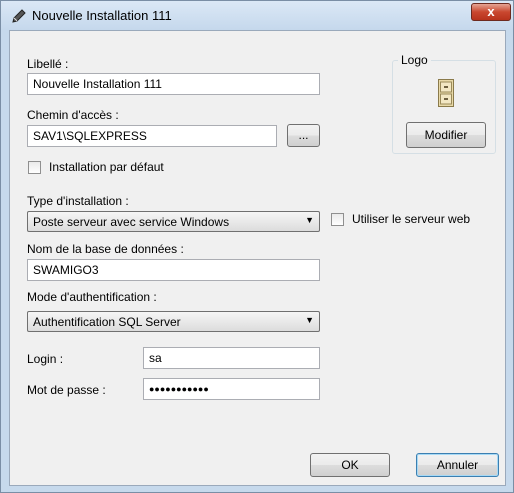 The width and height of the screenshot is (514, 493). I want to click on filing-cabinet-icon, so click(446, 93).